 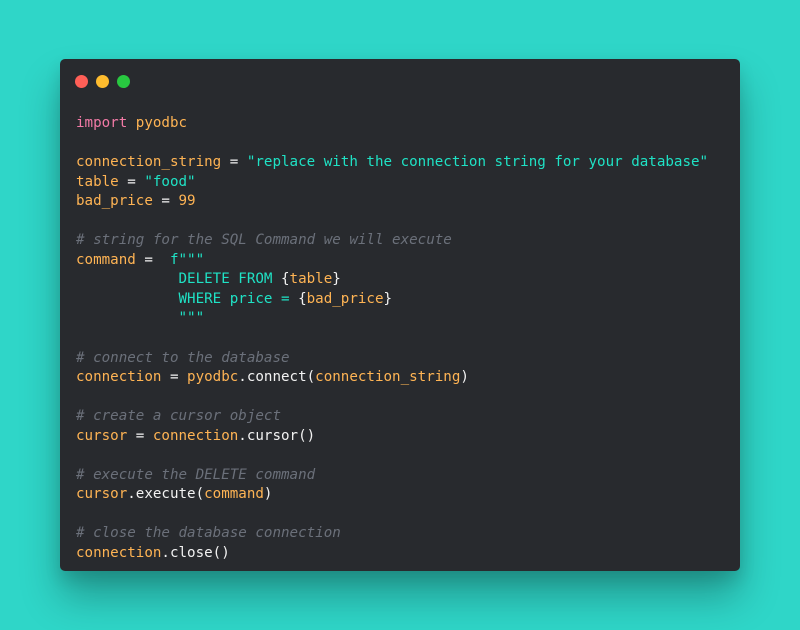 What do you see at coordinates (166, 494) in the screenshot?
I see `code-token-plain: .execute(` at bounding box center [166, 494].